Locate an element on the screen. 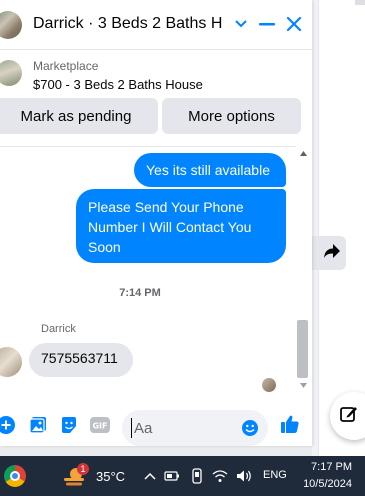 The width and height of the screenshot is (365, 496). scroll-thumb is located at coordinates (302, 349).